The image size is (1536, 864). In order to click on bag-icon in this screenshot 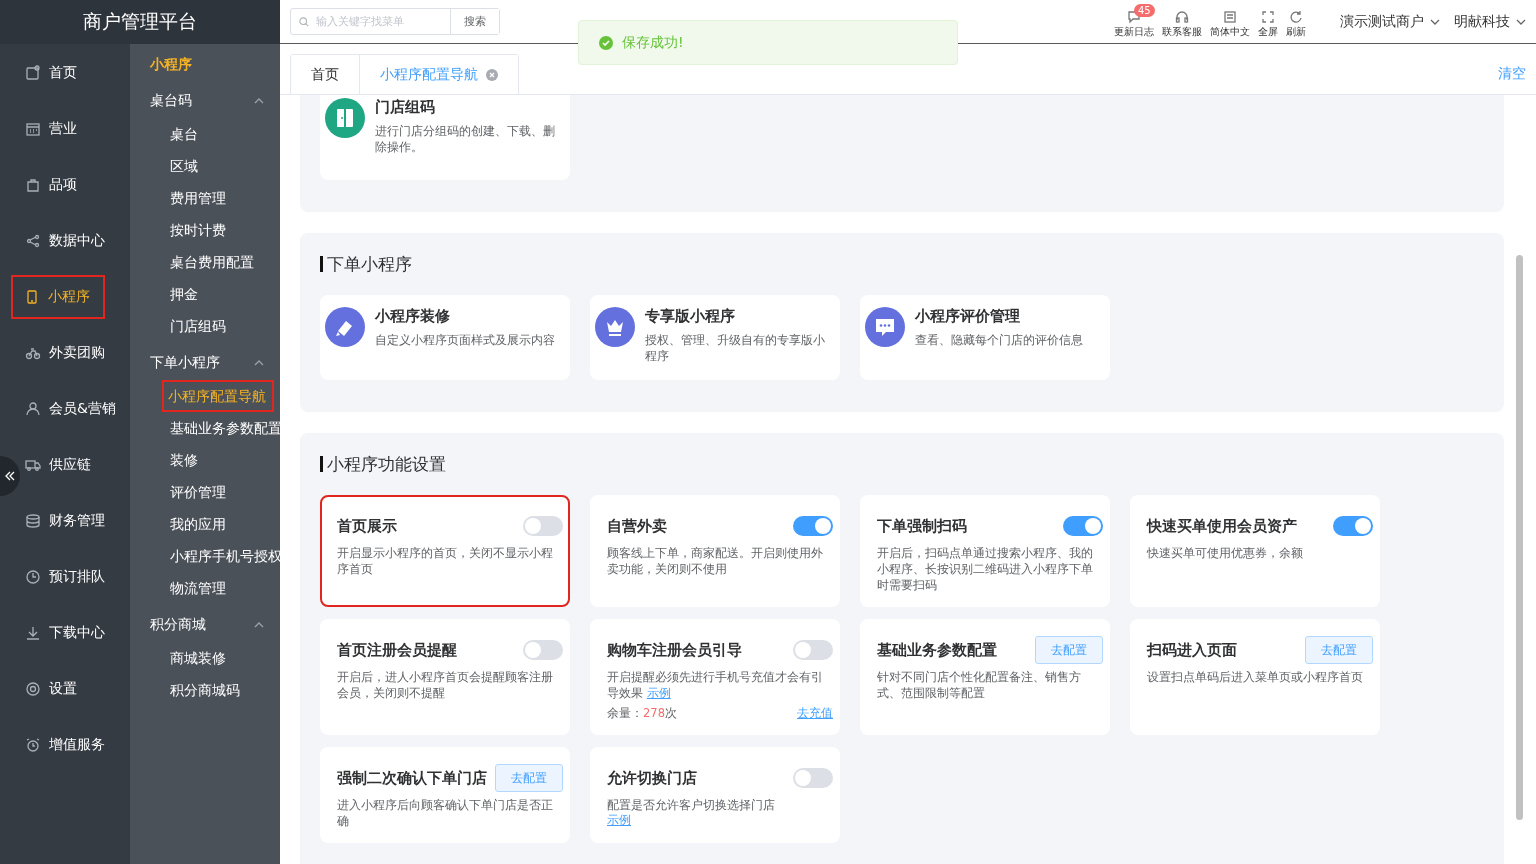, I will do `click(33, 185)`.